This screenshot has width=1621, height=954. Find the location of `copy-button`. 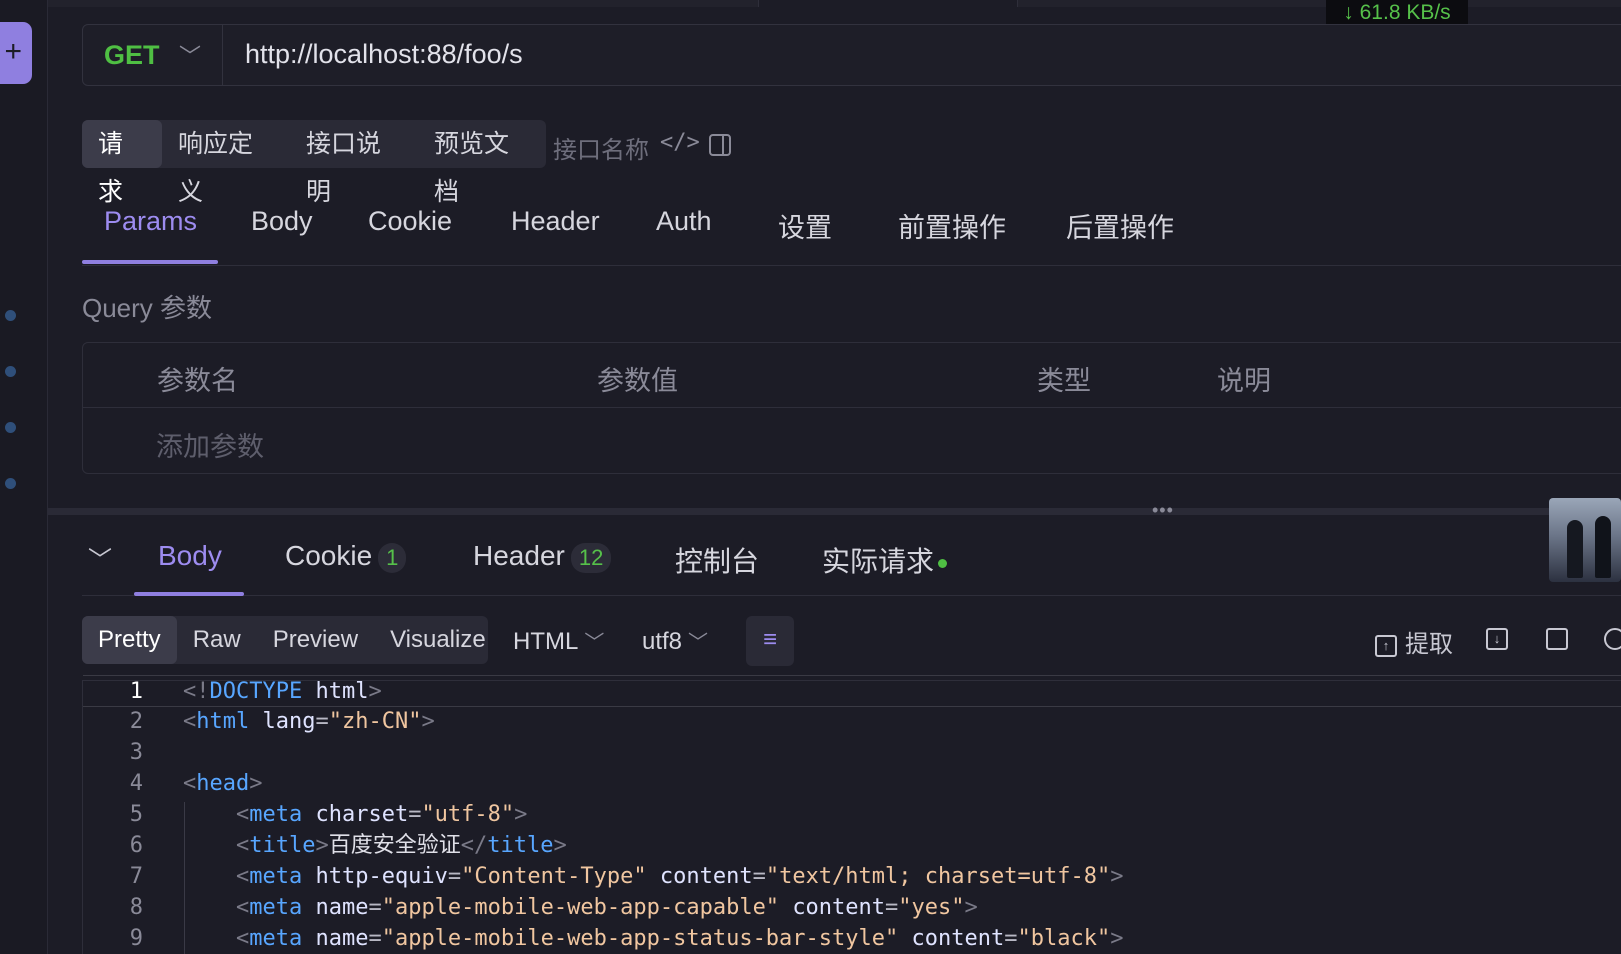

copy-button is located at coordinates (1561, 638).